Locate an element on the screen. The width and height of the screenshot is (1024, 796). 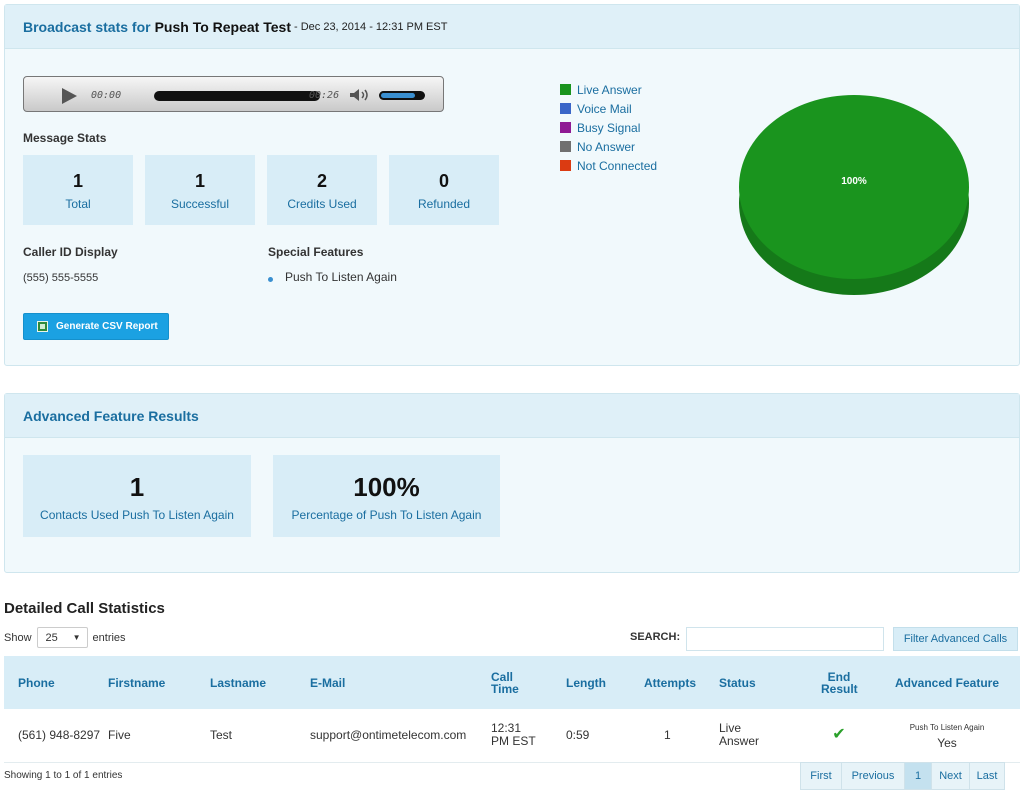
legend-label: Busy Signal is located at coordinates (609, 127).